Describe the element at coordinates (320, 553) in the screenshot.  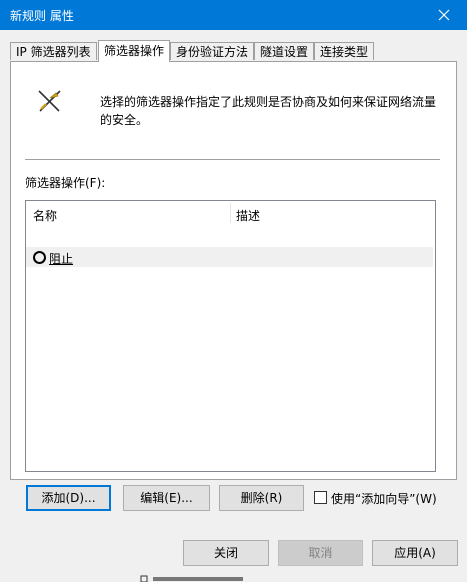
I see `cancel-button: 取消` at that location.